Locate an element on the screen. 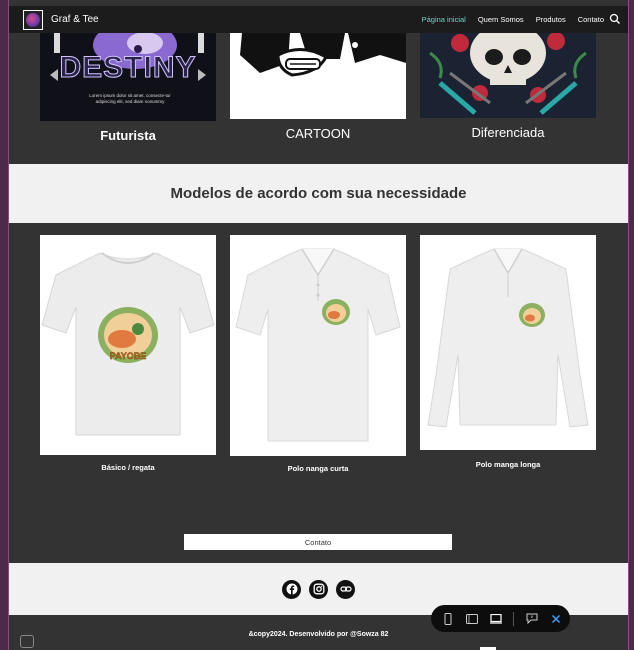 This screenshot has width=634, height=650. card-label-futurista: Futurista is located at coordinates (128, 135).